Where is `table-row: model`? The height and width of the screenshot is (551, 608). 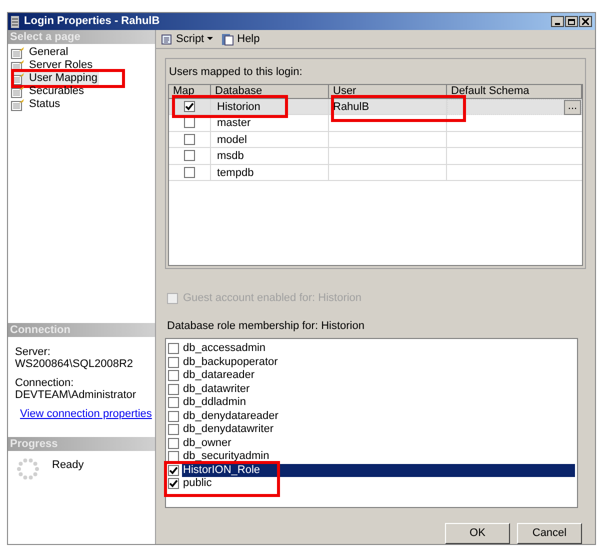
table-row: model is located at coordinates (375, 140).